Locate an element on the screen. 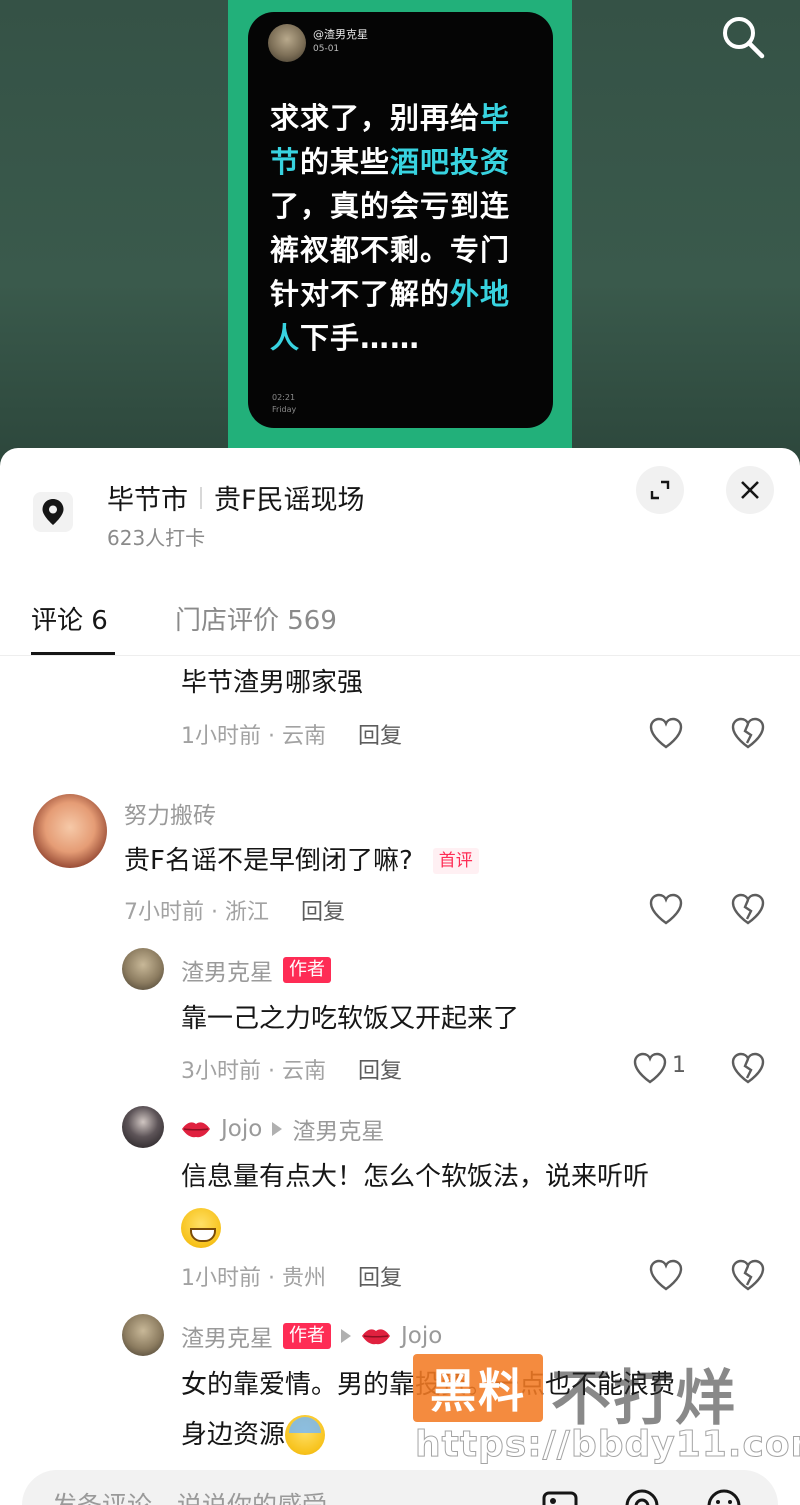 This screenshot has width=800, height=1505. tab-store-reviews: 门店评价 569 is located at coordinates (256, 618).